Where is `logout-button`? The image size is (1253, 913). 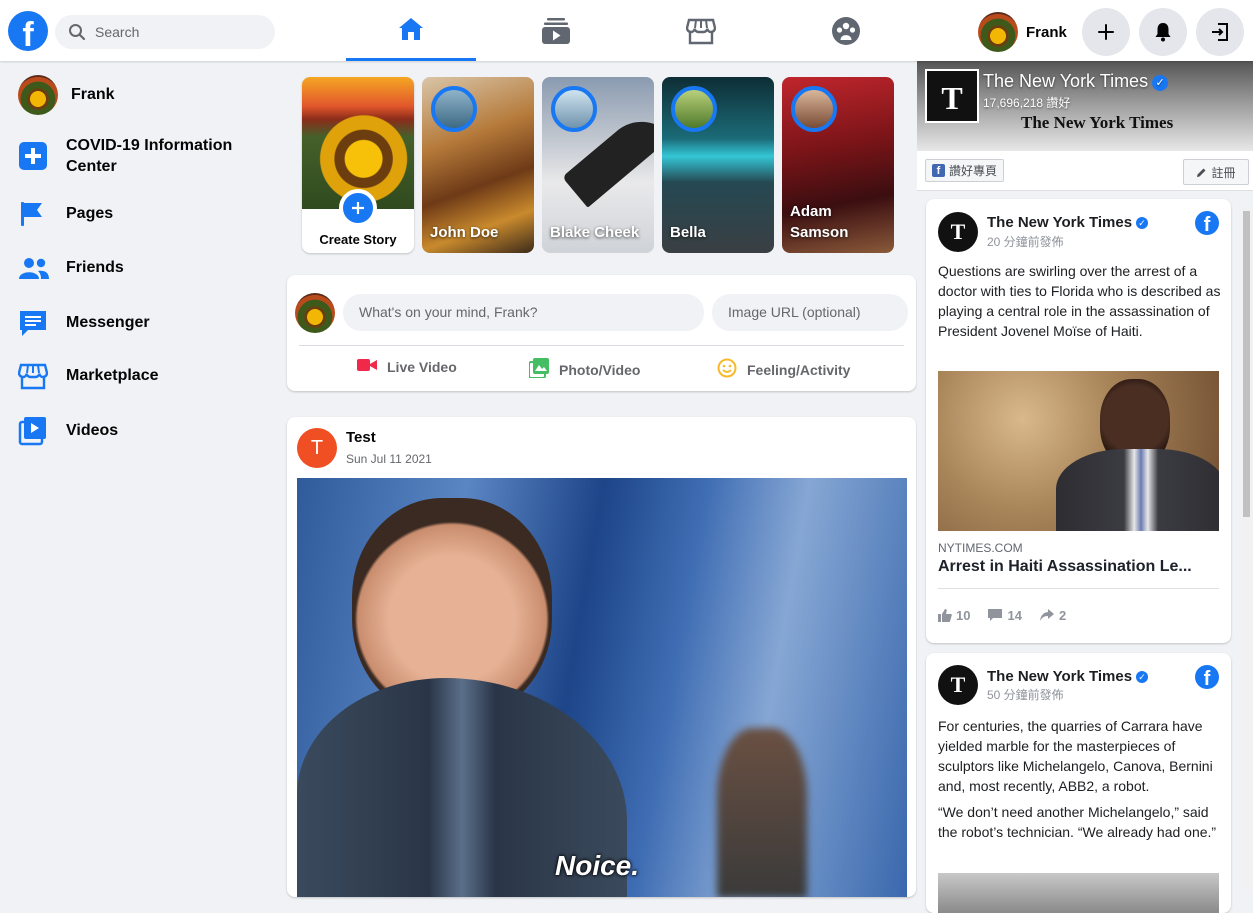 logout-button is located at coordinates (1220, 32).